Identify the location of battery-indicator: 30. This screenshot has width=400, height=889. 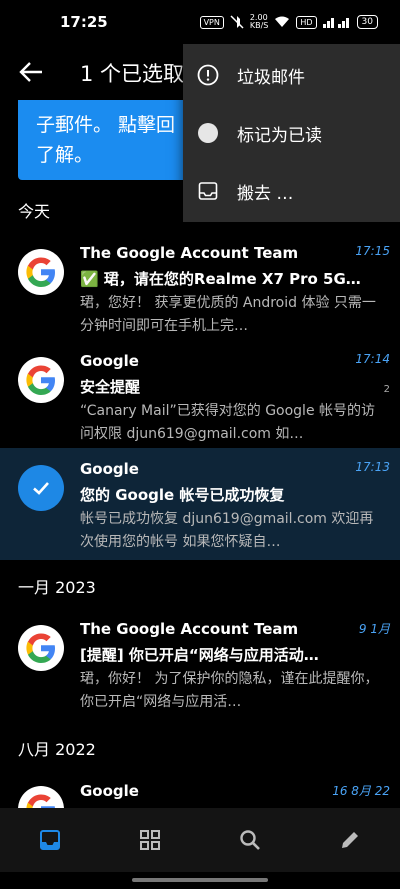
(367, 22).